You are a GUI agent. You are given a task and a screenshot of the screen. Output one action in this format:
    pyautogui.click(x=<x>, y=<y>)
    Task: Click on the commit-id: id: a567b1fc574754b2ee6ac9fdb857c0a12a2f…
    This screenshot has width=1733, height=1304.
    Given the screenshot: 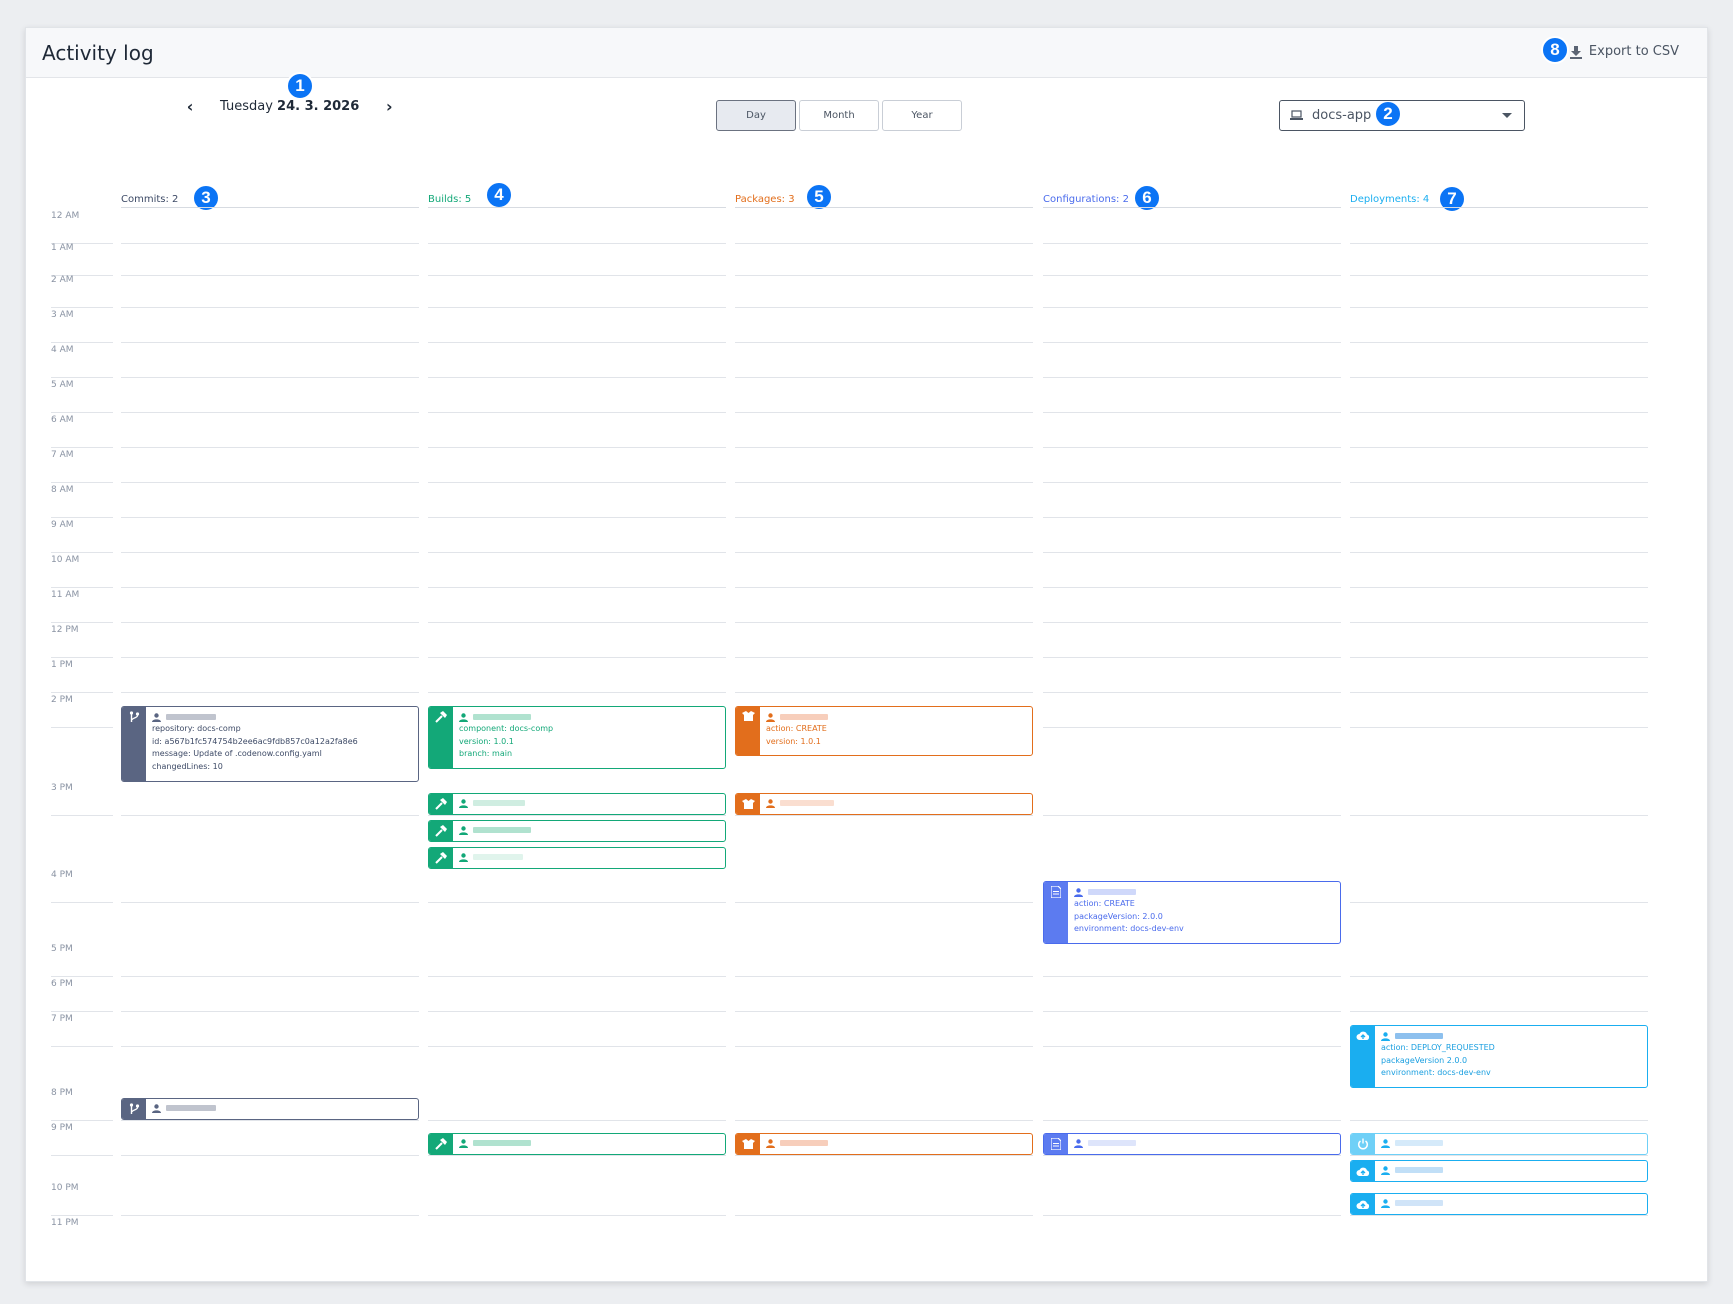 What is the action you would take?
    pyautogui.click(x=255, y=741)
    